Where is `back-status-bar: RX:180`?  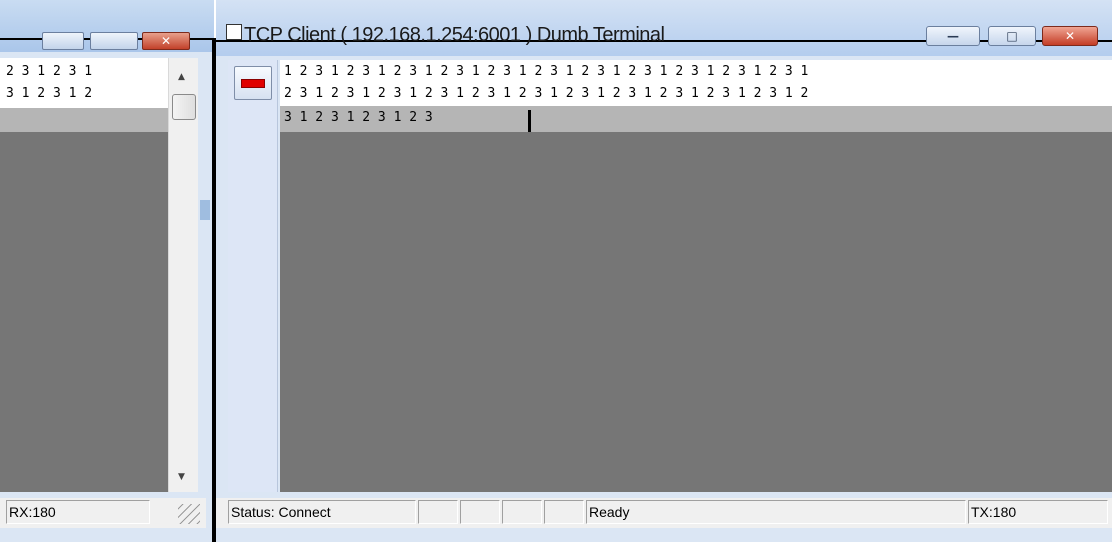
back-status-bar: RX:180 is located at coordinates (103, 513).